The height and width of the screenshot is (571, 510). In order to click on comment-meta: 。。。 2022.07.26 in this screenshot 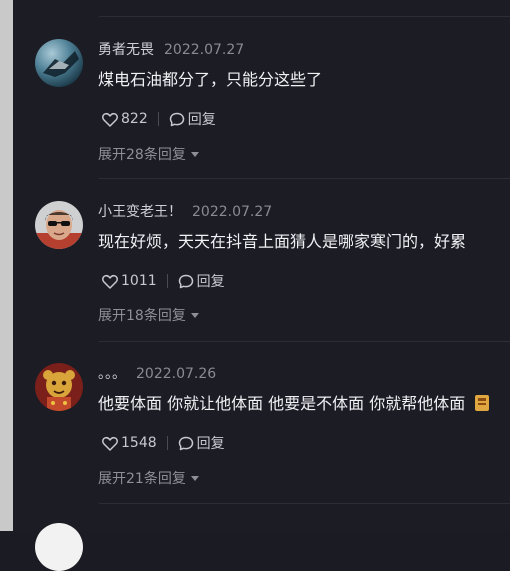, I will do `click(157, 374)`.